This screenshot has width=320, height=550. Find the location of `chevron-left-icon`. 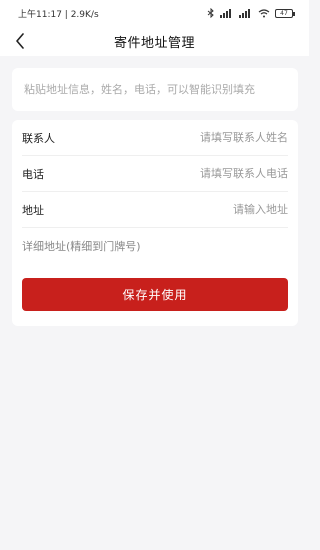

chevron-left-icon is located at coordinates (20, 41).